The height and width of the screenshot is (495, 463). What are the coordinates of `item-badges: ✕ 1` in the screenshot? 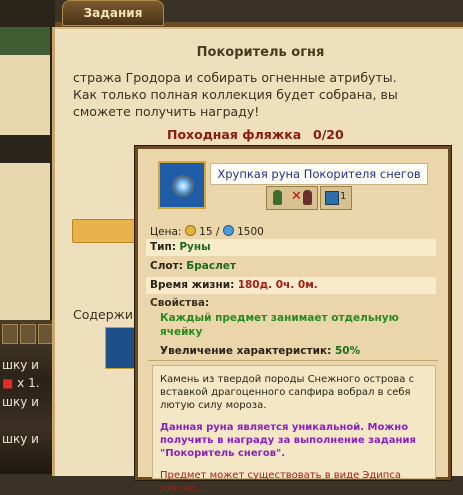 It's located at (316, 198).